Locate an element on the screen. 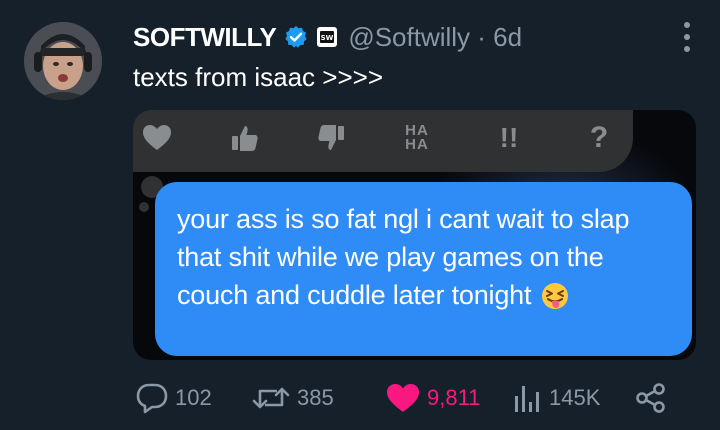 The height and width of the screenshot is (430, 720). bubble-tail-dot-small is located at coordinates (144, 207).